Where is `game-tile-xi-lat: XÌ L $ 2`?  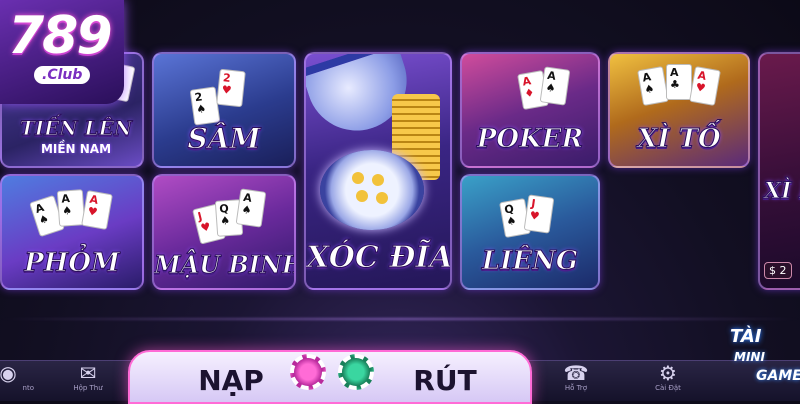 game-tile-xi-lat: XÌ L $ 2 is located at coordinates (779, 171).